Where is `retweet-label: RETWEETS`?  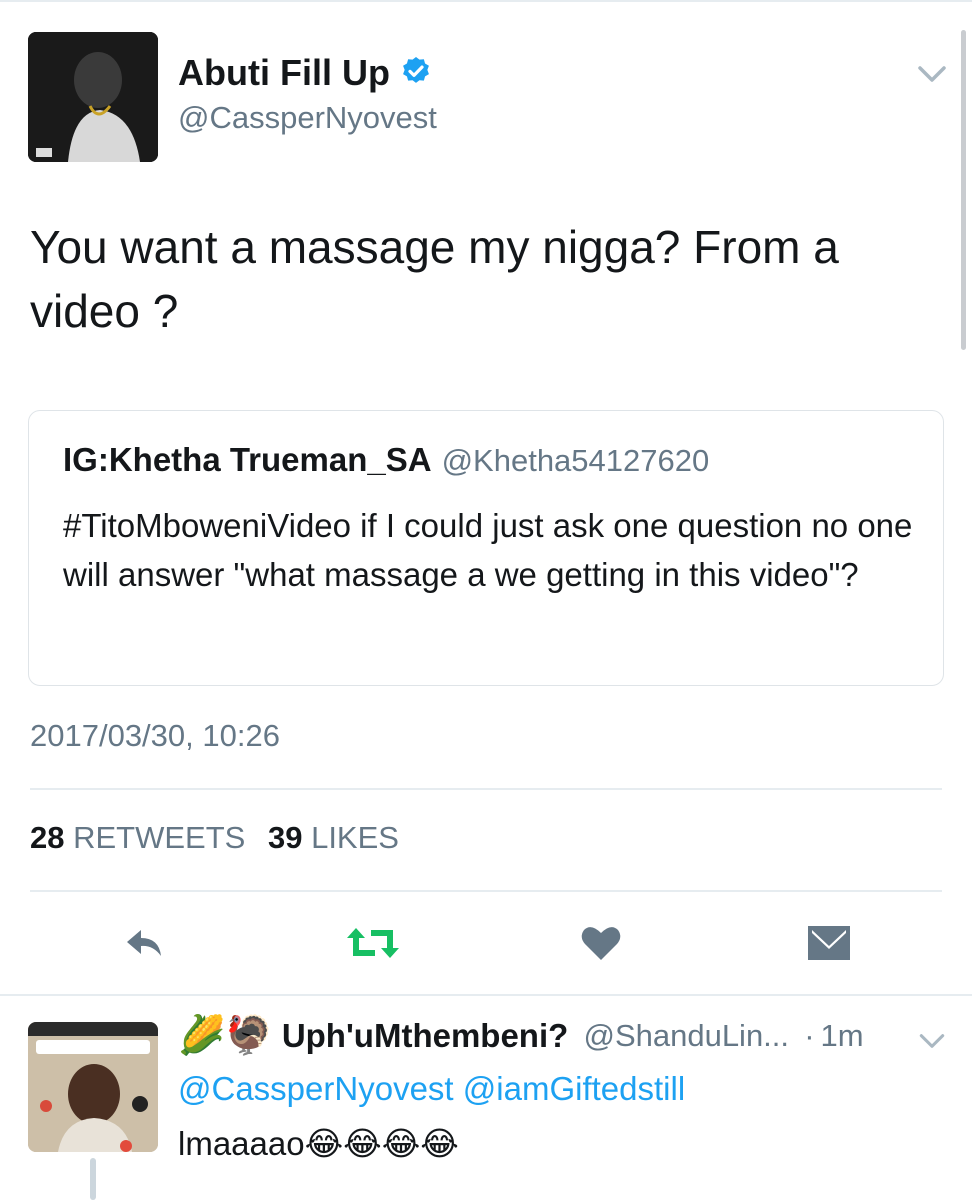
retweet-label: RETWEETS is located at coordinates (159, 837).